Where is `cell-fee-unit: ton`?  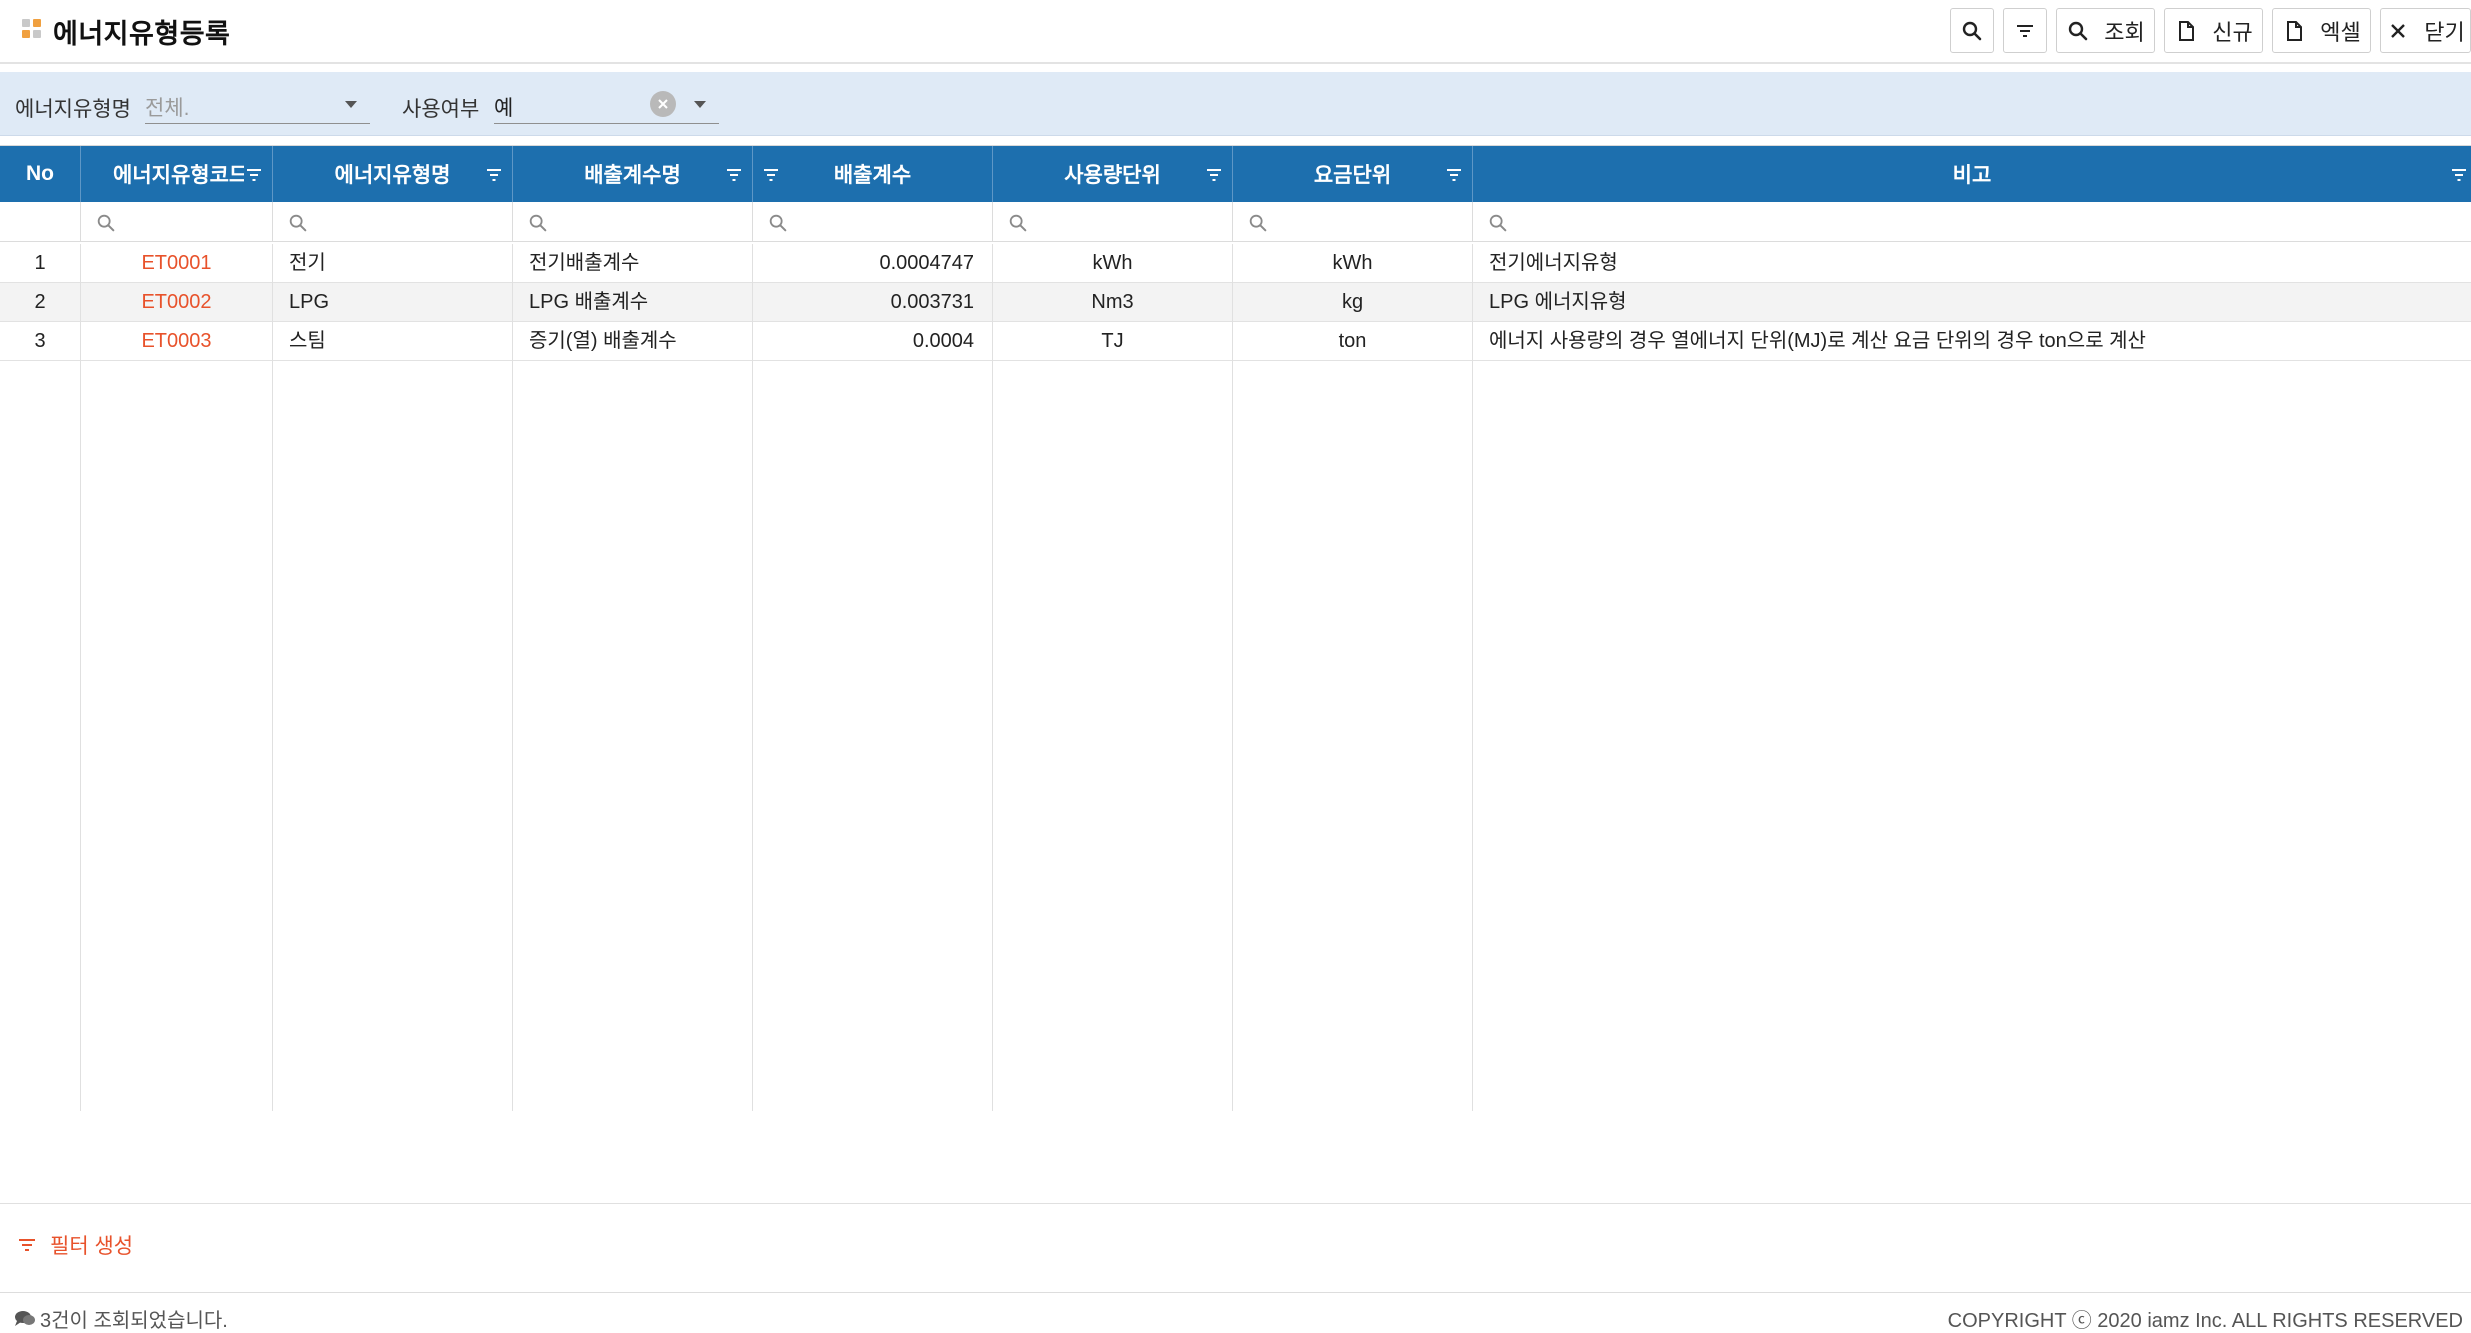
cell-fee-unit: ton is located at coordinates (1353, 341).